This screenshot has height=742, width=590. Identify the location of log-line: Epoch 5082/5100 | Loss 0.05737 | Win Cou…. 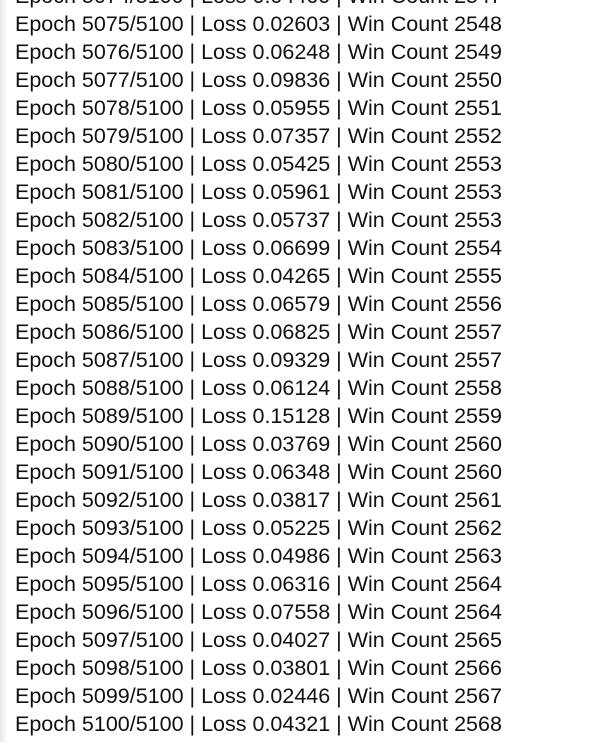
(258, 220).